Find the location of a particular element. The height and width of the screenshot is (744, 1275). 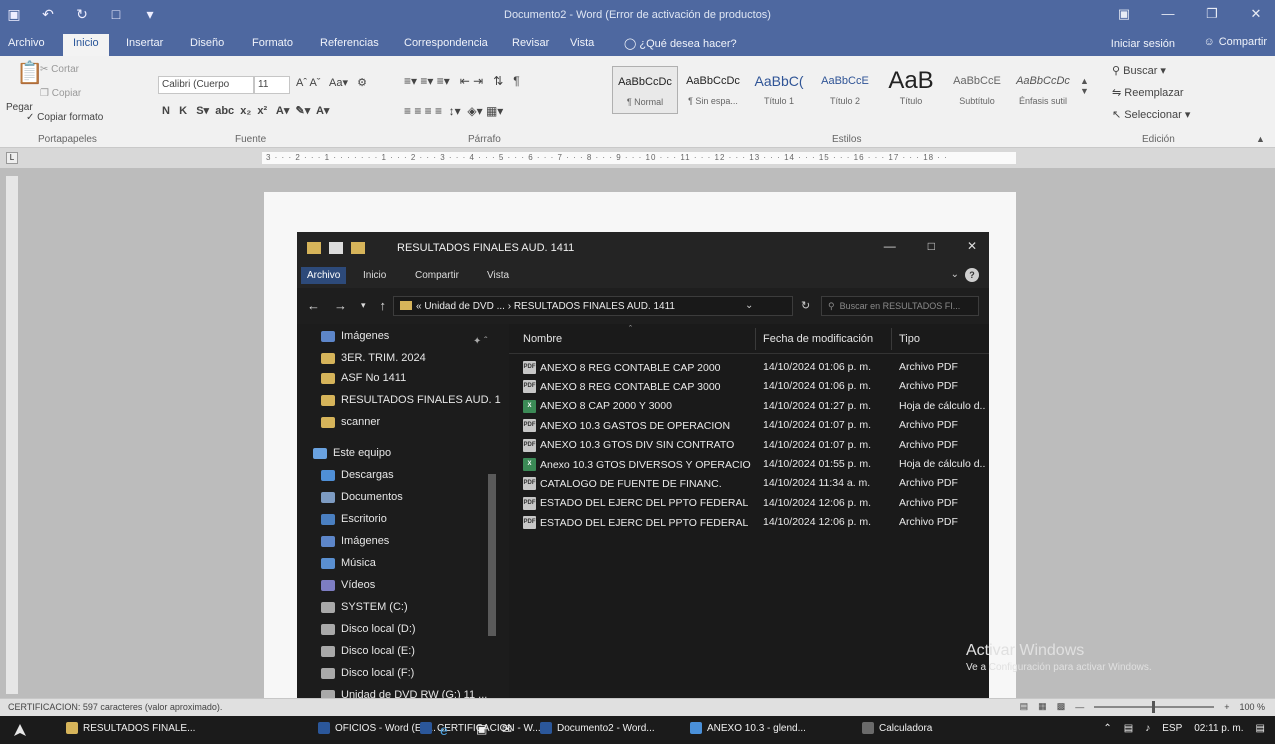

back-arrow-icon: ← is located at coordinates (313, 305).